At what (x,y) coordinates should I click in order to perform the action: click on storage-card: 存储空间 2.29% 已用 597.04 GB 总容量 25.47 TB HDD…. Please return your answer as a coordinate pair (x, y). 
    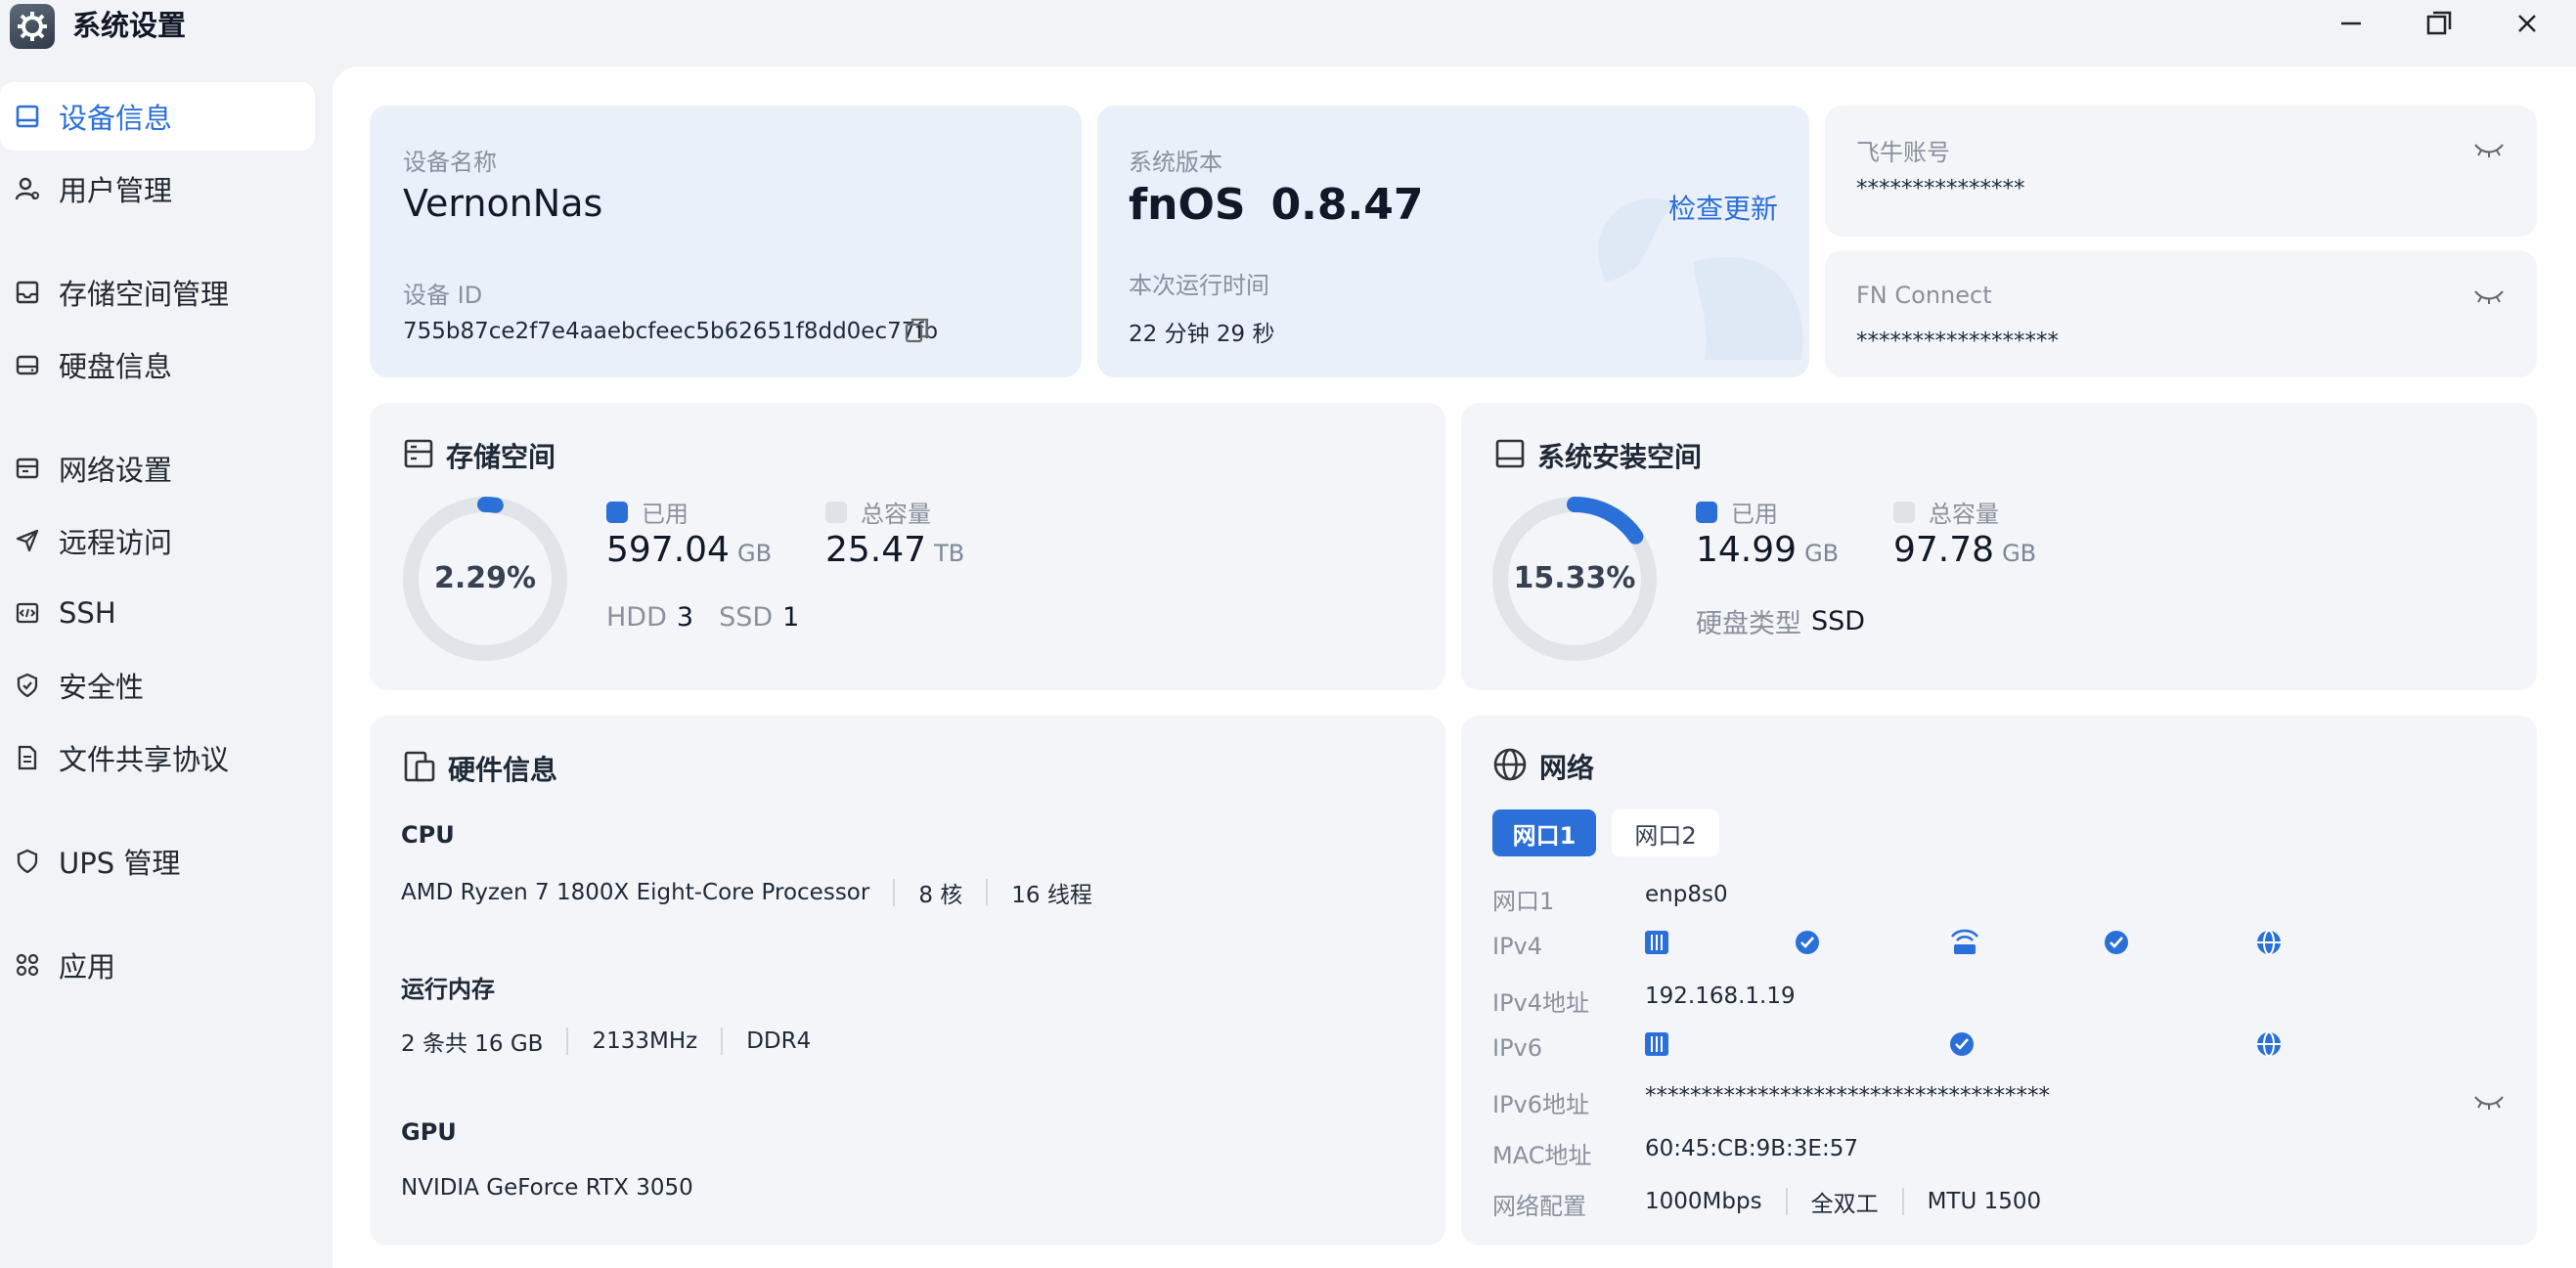
    Looking at the image, I should click on (907, 546).